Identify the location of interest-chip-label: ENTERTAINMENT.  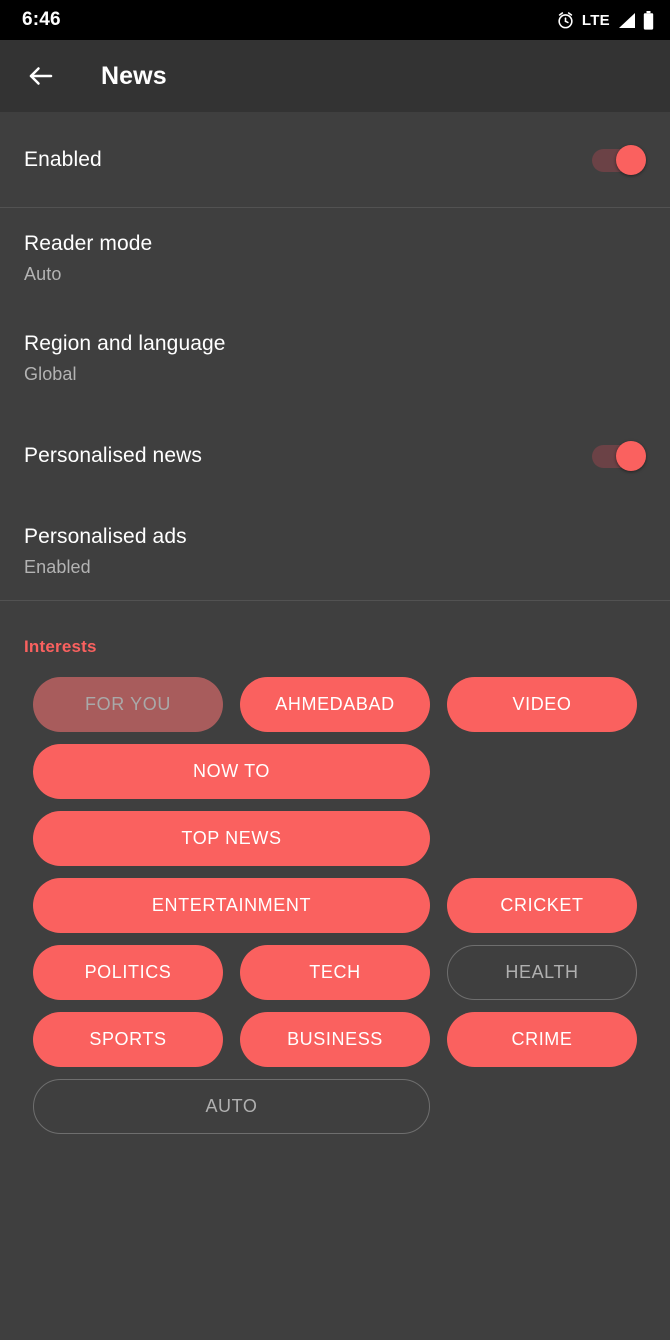
(231, 905).